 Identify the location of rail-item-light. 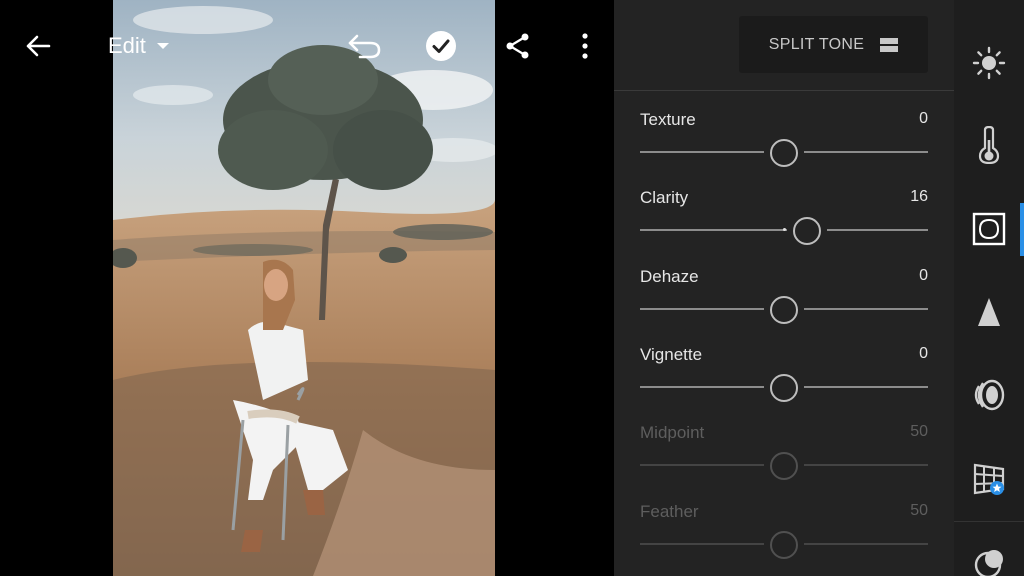
(989, 63).